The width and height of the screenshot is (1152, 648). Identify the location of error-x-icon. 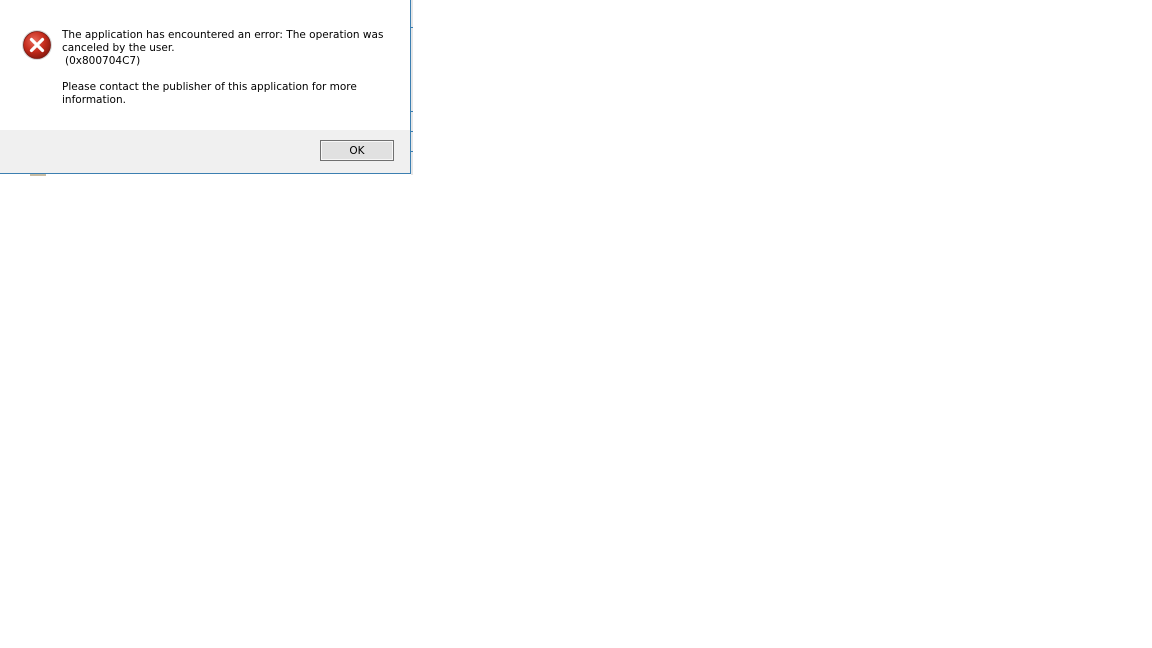
(37, 45).